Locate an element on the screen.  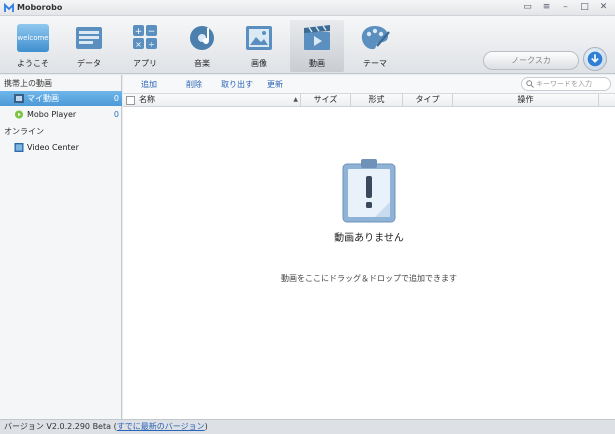
close-icon: ✕ is located at coordinates (603, 7).